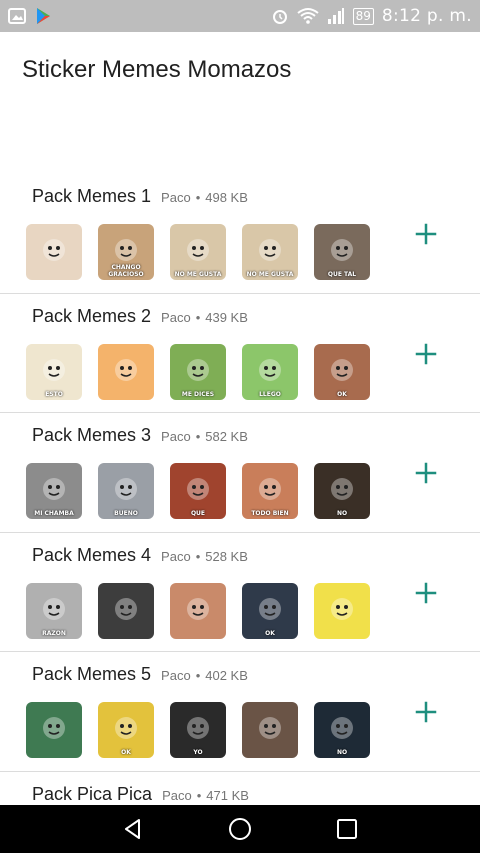 Image resolution: width=480 pixels, height=853 pixels. What do you see at coordinates (126, 513) in the screenshot?
I see `sticker-caption: BUENO` at bounding box center [126, 513].